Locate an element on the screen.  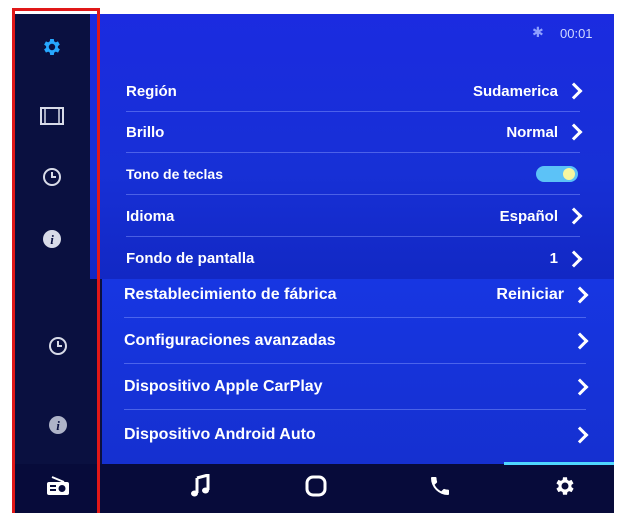
setting-value: Sudamerica is located at coordinates (515, 91).